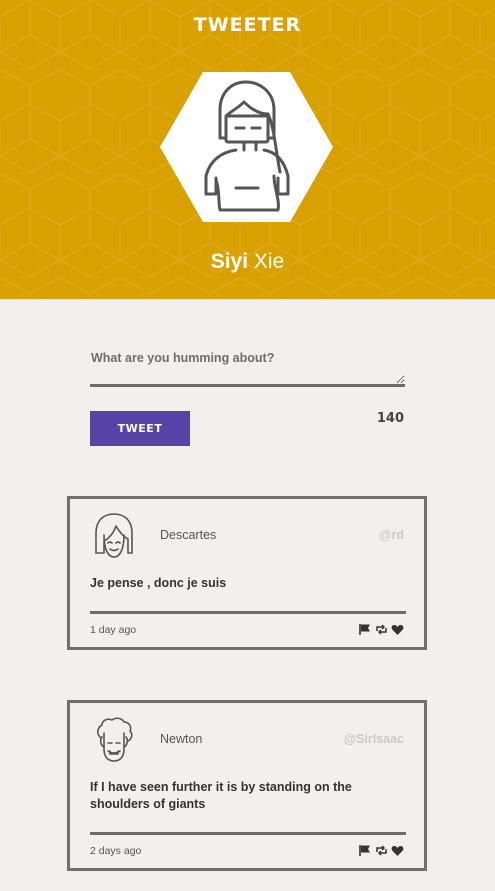 The width and height of the screenshot is (495, 891). Describe the element at coordinates (158, 583) in the screenshot. I see `tweet-text: Je pense , donc je suis` at that location.